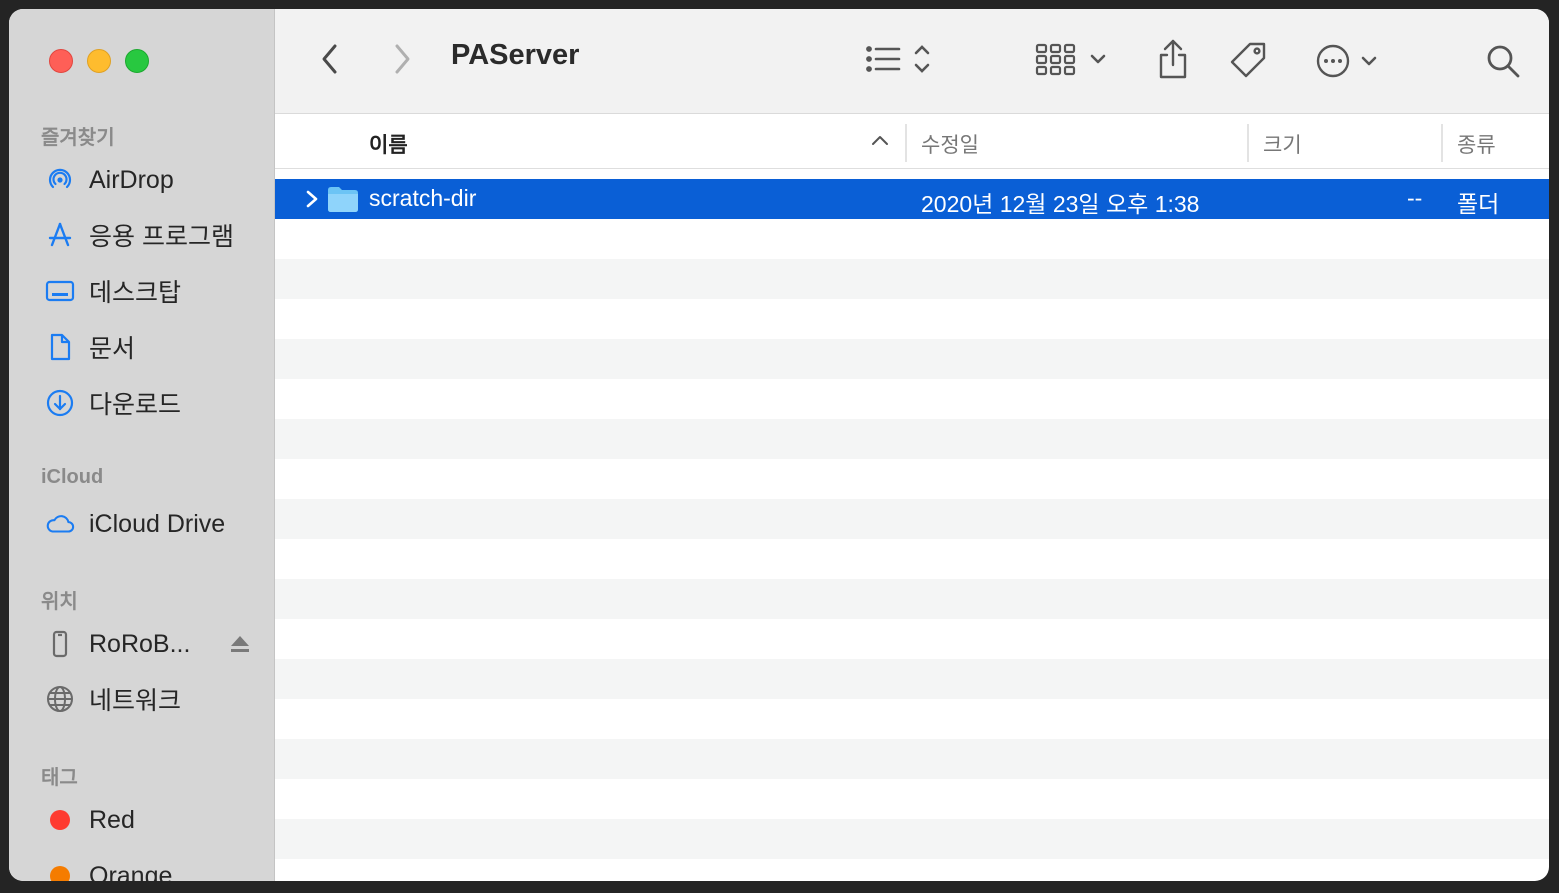 Image resolution: width=1559 pixels, height=893 pixels. What do you see at coordinates (72, 477) in the screenshot?
I see `icloud-header: iCloud` at bounding box center [72, 477].